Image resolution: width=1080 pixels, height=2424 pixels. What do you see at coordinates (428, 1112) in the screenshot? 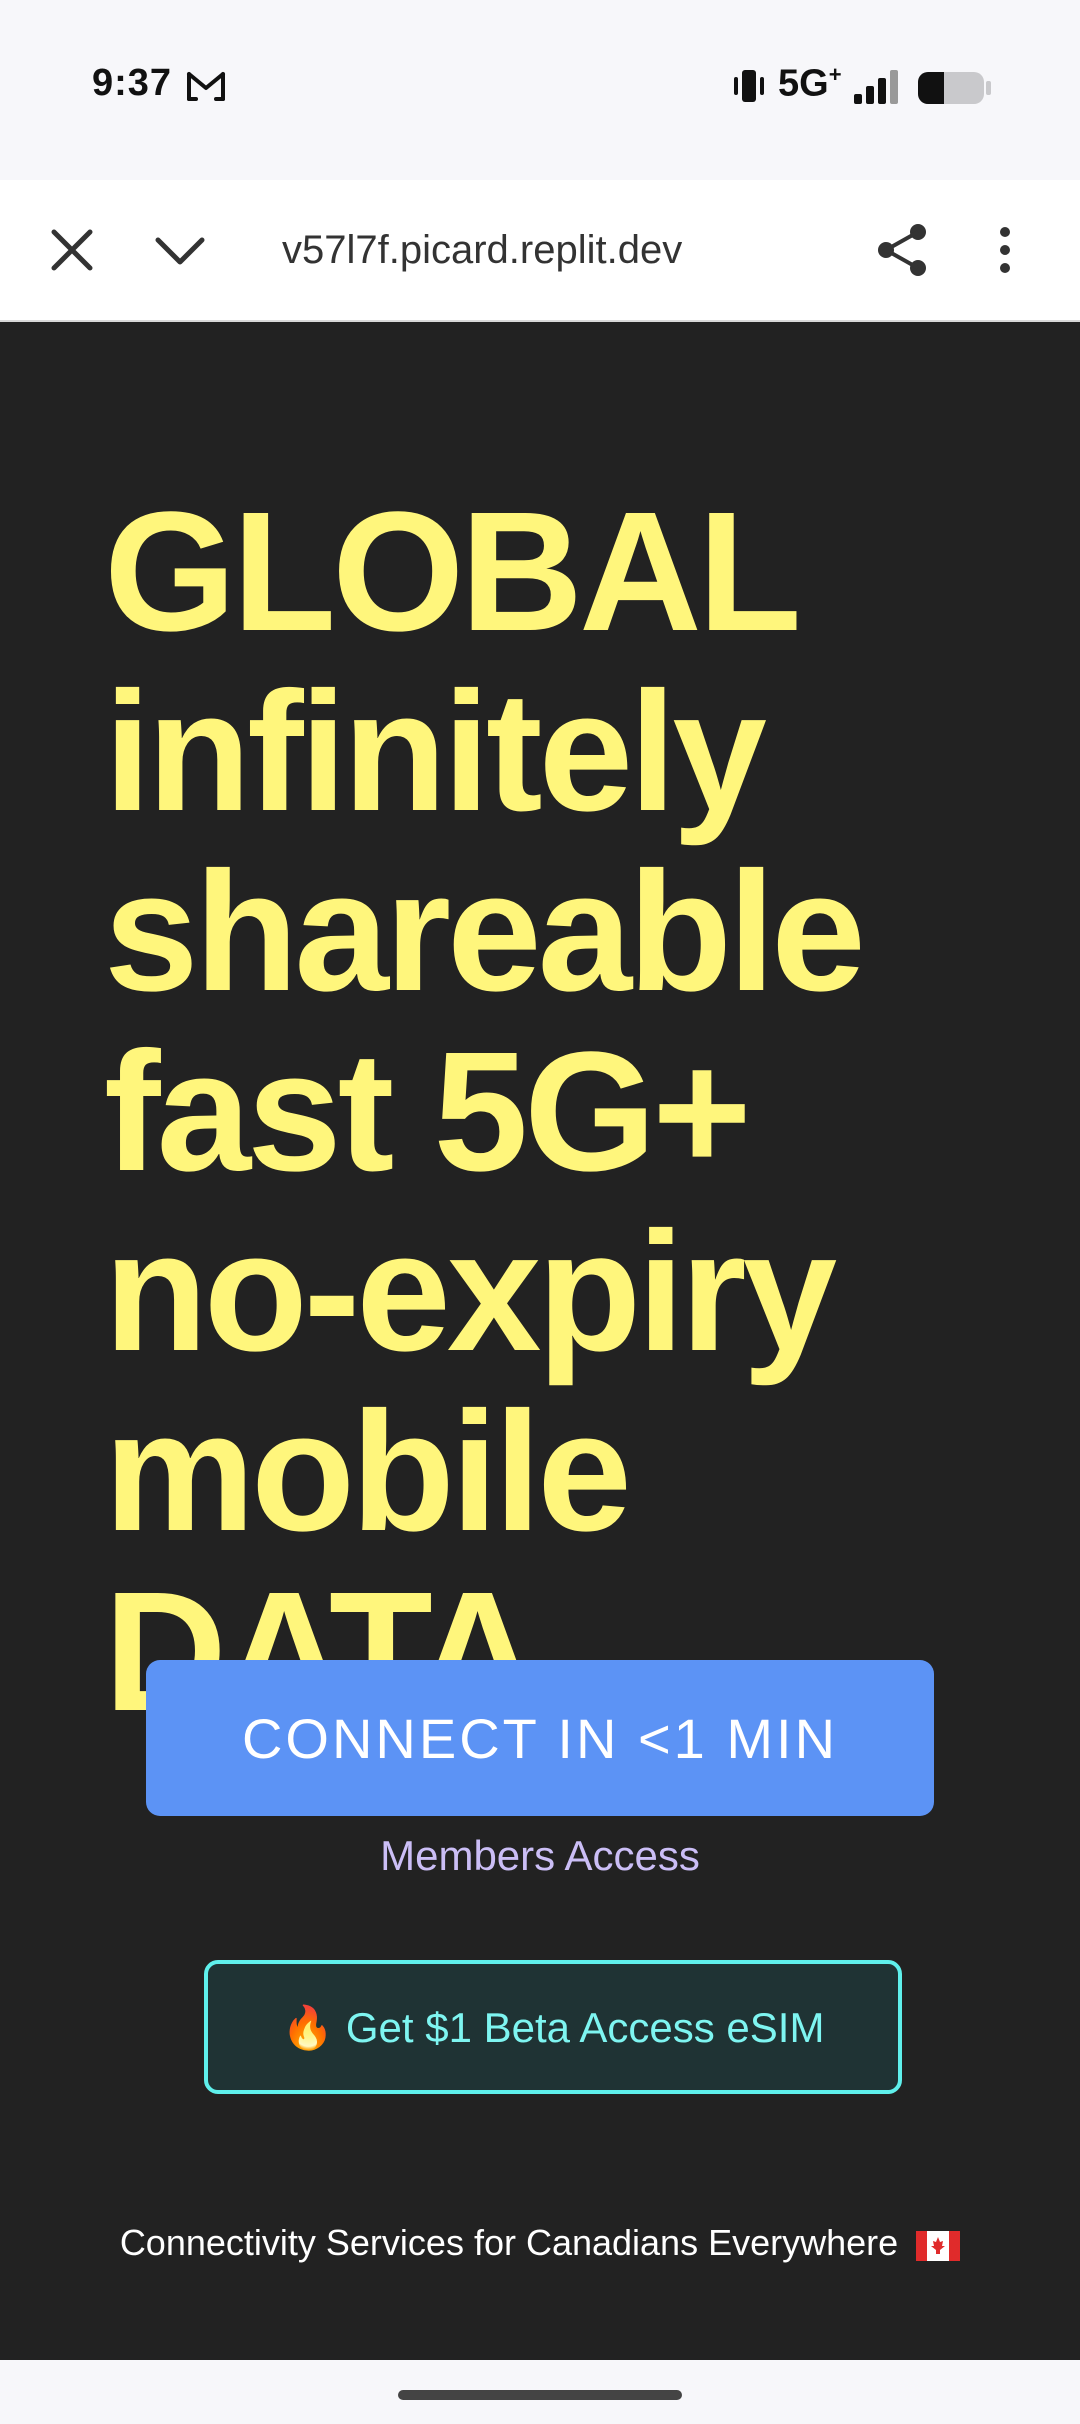
I see `hero-line: fast 5G+` at bounding box center [428, 1112].